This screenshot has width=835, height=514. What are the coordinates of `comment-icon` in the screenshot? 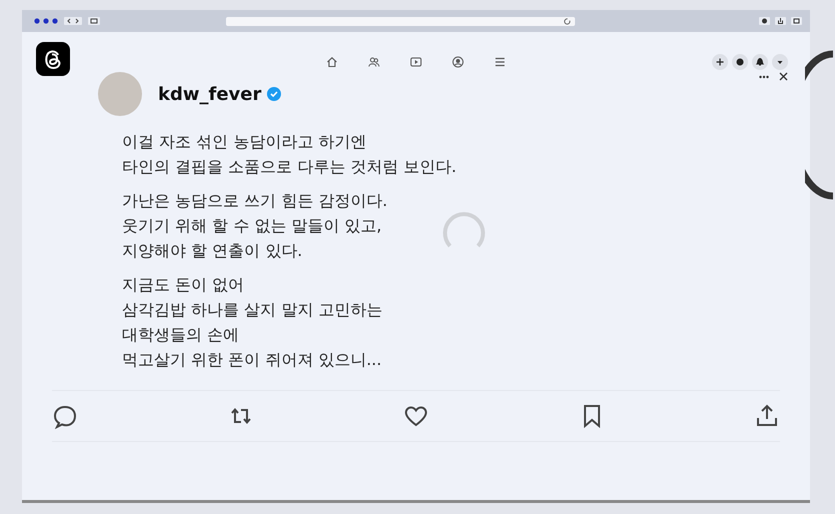 It's located at (65, 416).